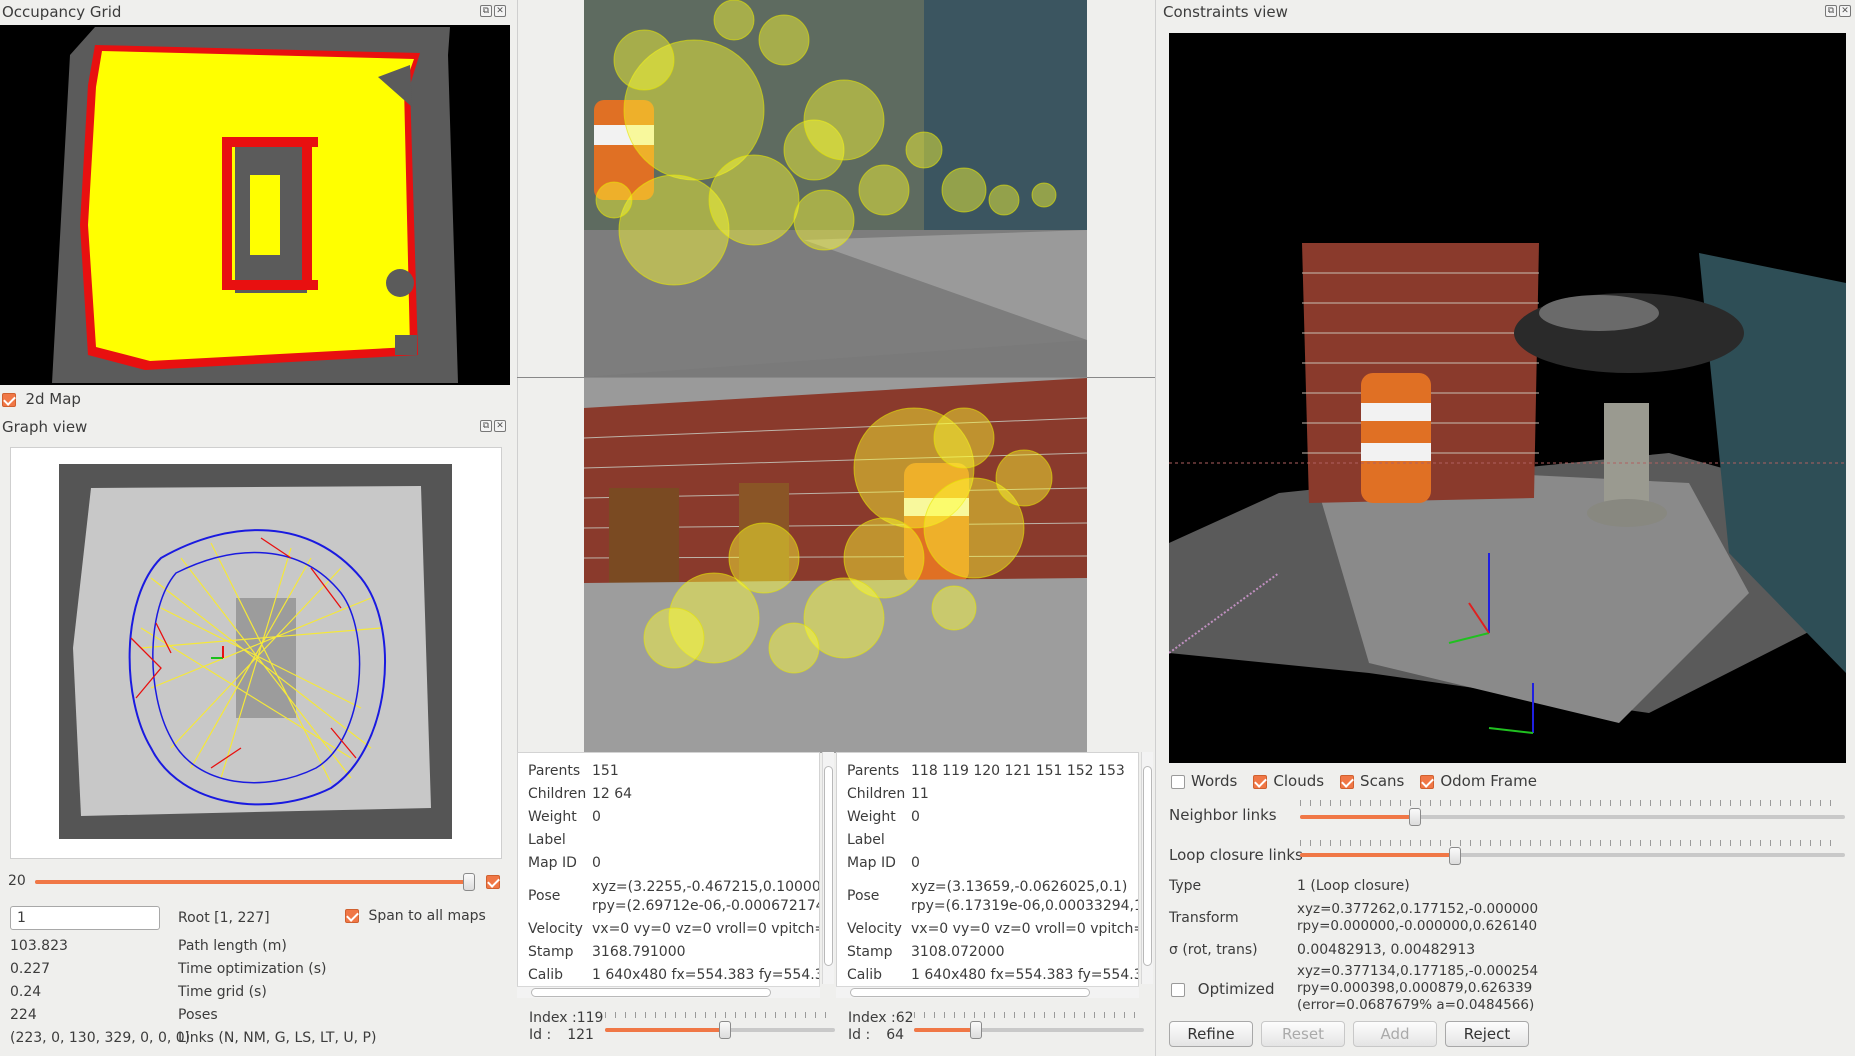 This screenshot has width=1855, height=1056. What do you see at coordinates (415, 916) in the screenshot?
I see `span-to-all-maps-toggle: Span to all maps` at bounding box center [415, 916].